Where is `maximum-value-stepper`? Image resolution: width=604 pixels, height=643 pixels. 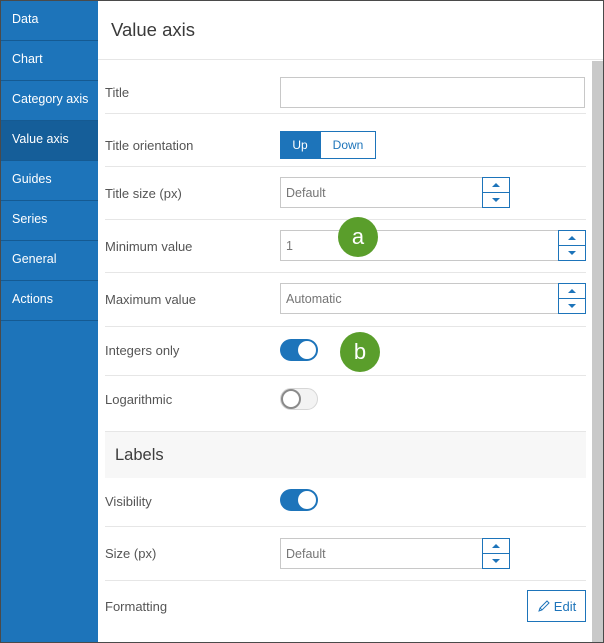 maximum-value-stepper is located at coordinates (433, 298).